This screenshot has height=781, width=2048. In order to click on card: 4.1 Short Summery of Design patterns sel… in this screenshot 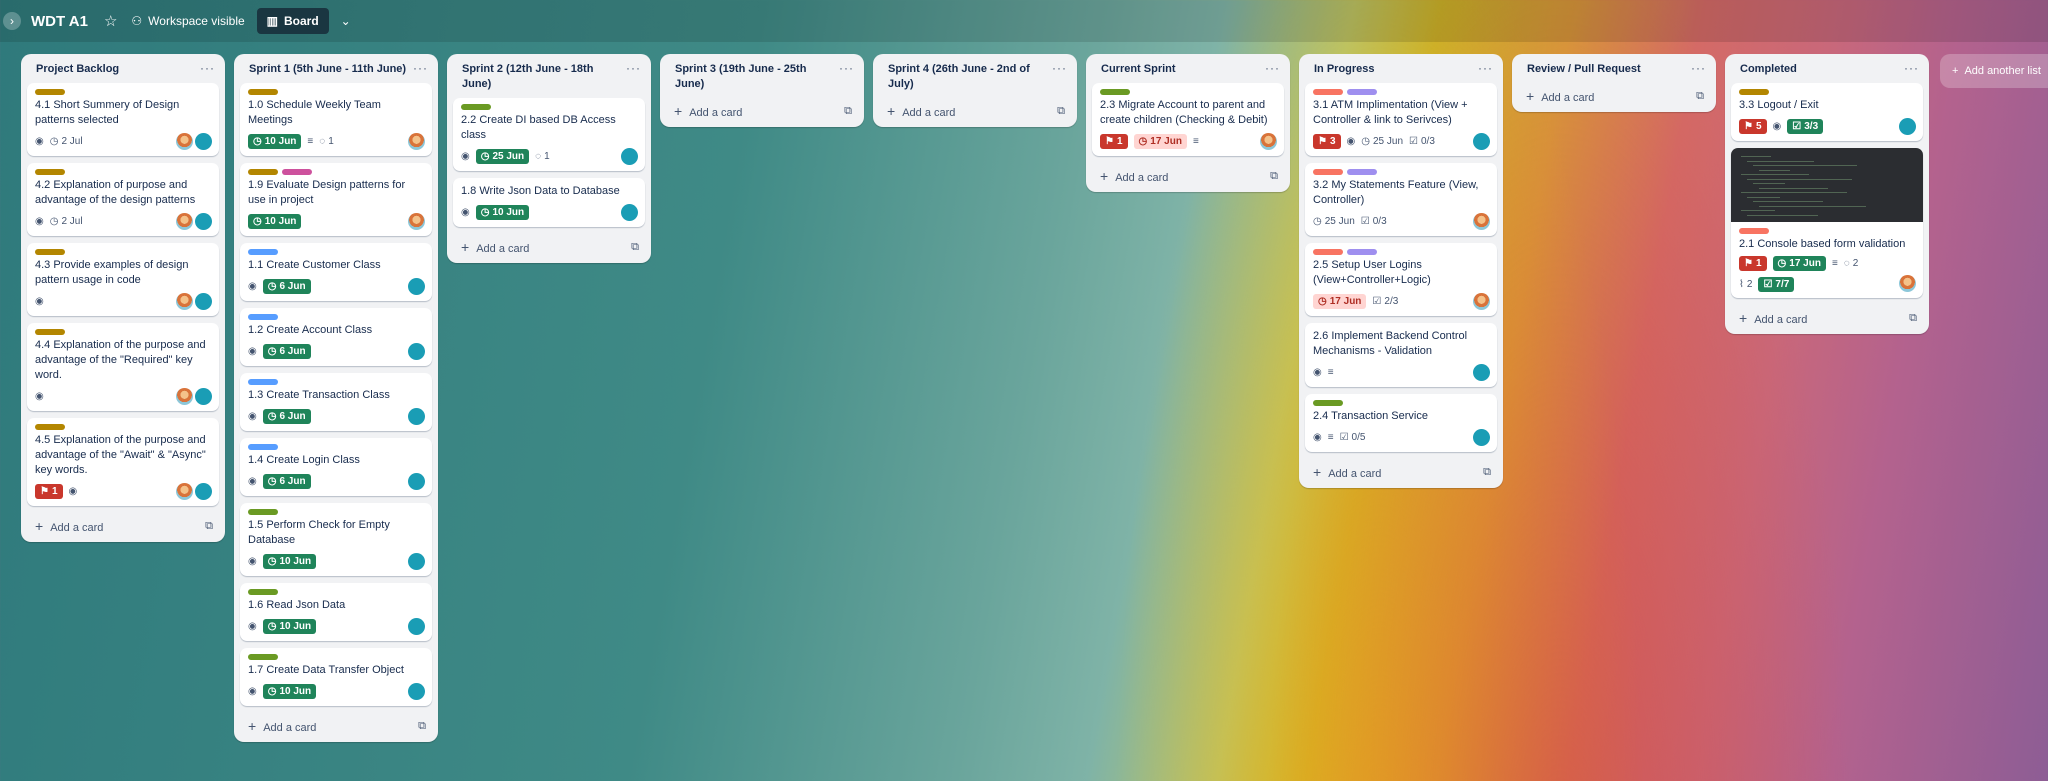, I will do `click(123, 119)`.